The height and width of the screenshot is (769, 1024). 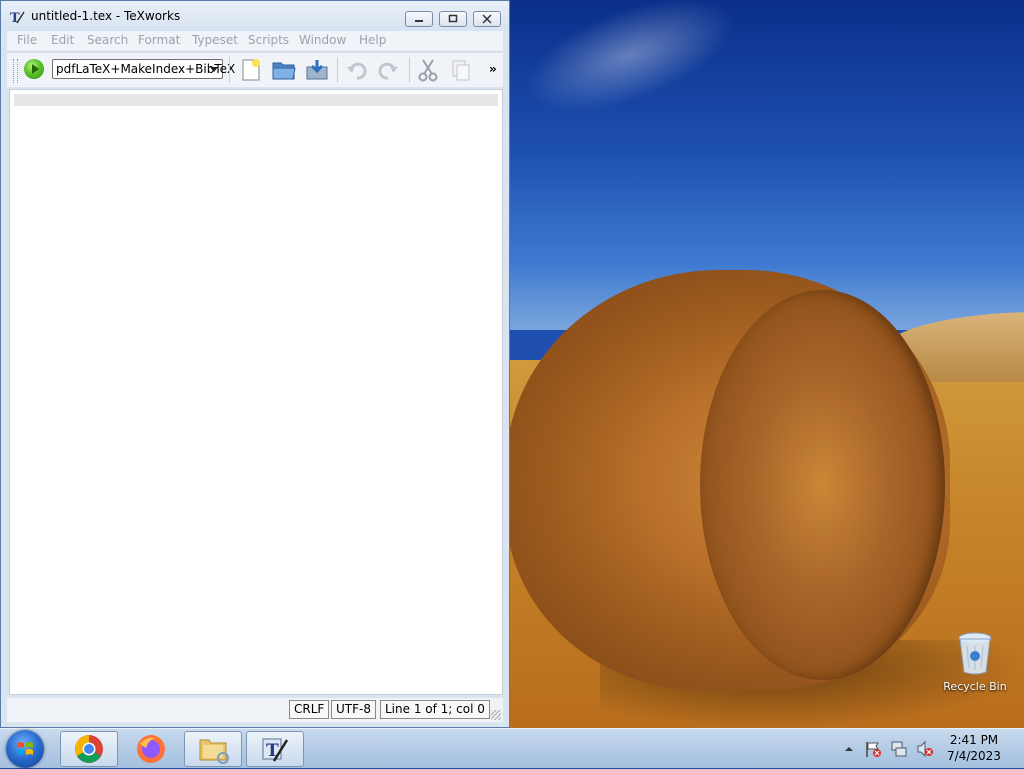 I want to click on open-folder-icon, so click(x=284, y=70).